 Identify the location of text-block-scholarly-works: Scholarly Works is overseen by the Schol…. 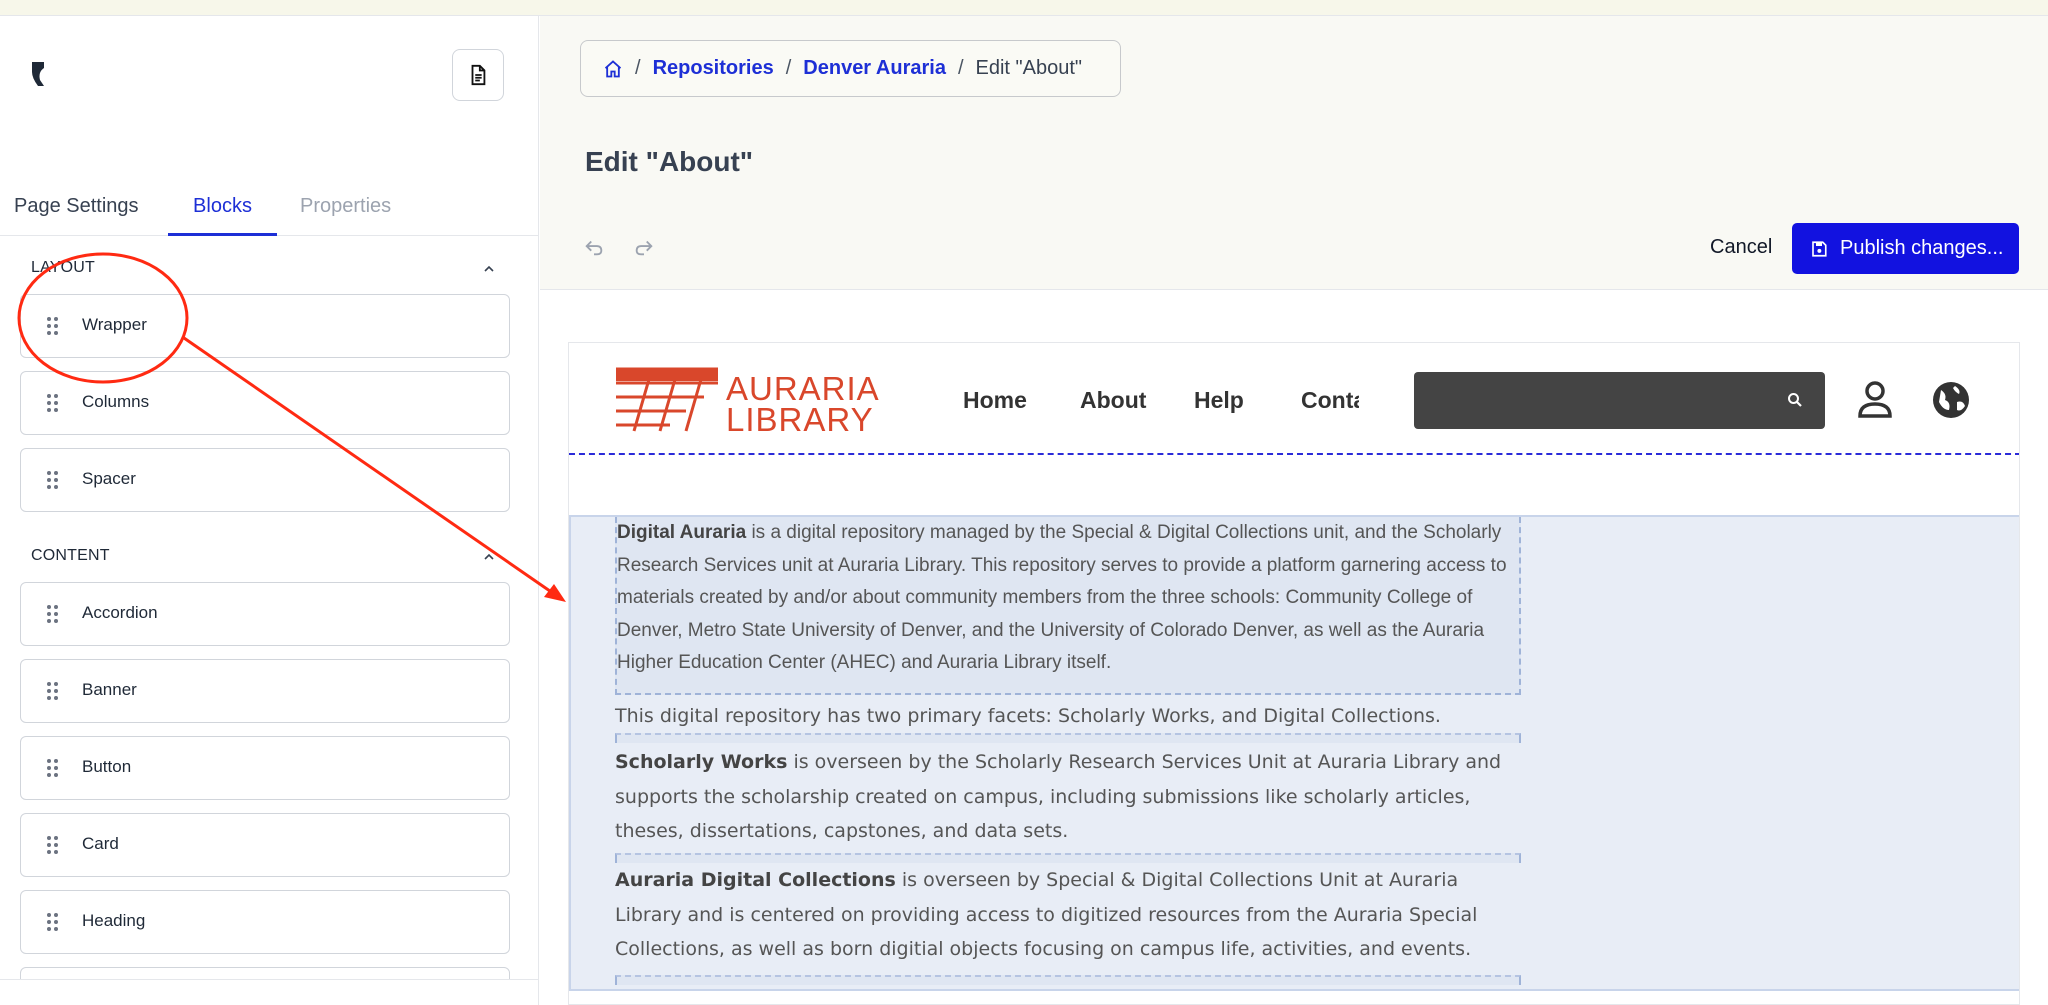
(1068, 797).